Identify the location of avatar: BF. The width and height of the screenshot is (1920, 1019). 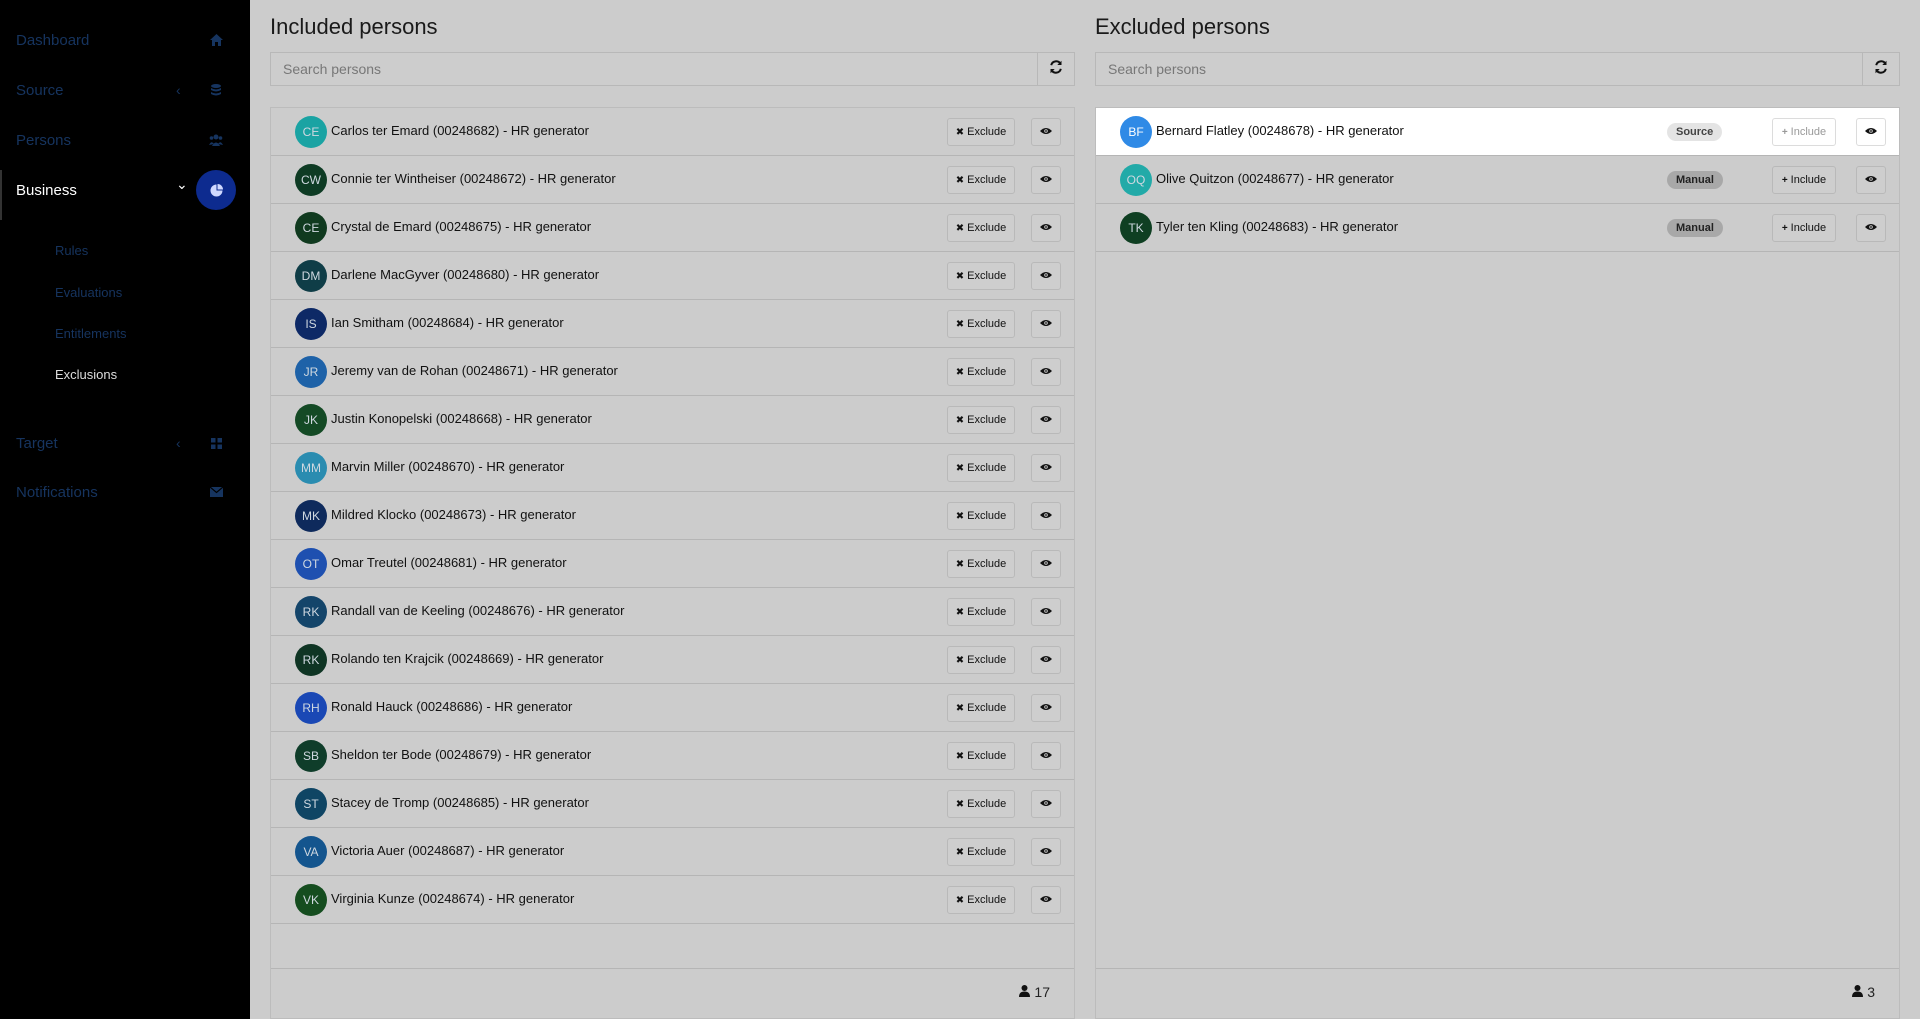
(1136, 132).